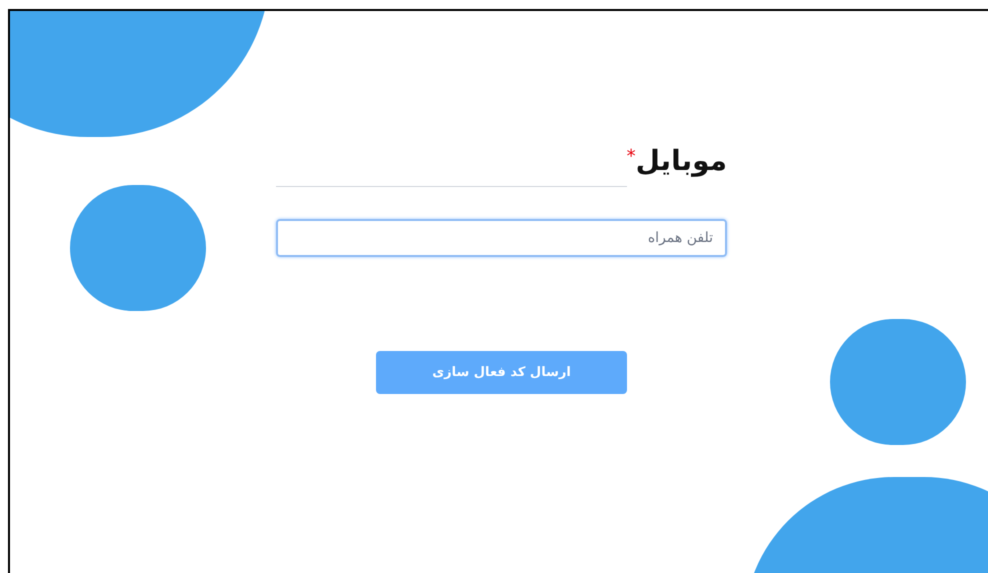 Image resolution: width=988 pixels, height=573 pixels. Describe the element at coordinates (501, 372) in the screenshot. I see `send-activation-code-button: ارسال کد فعال سازی` at that location.